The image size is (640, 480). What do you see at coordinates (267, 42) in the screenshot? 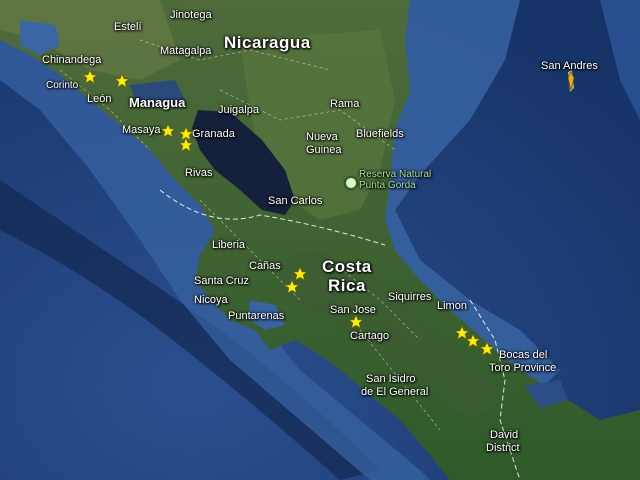
I see `country-label-nicaragua: Nicaragua` at bounding box center [267, 42].